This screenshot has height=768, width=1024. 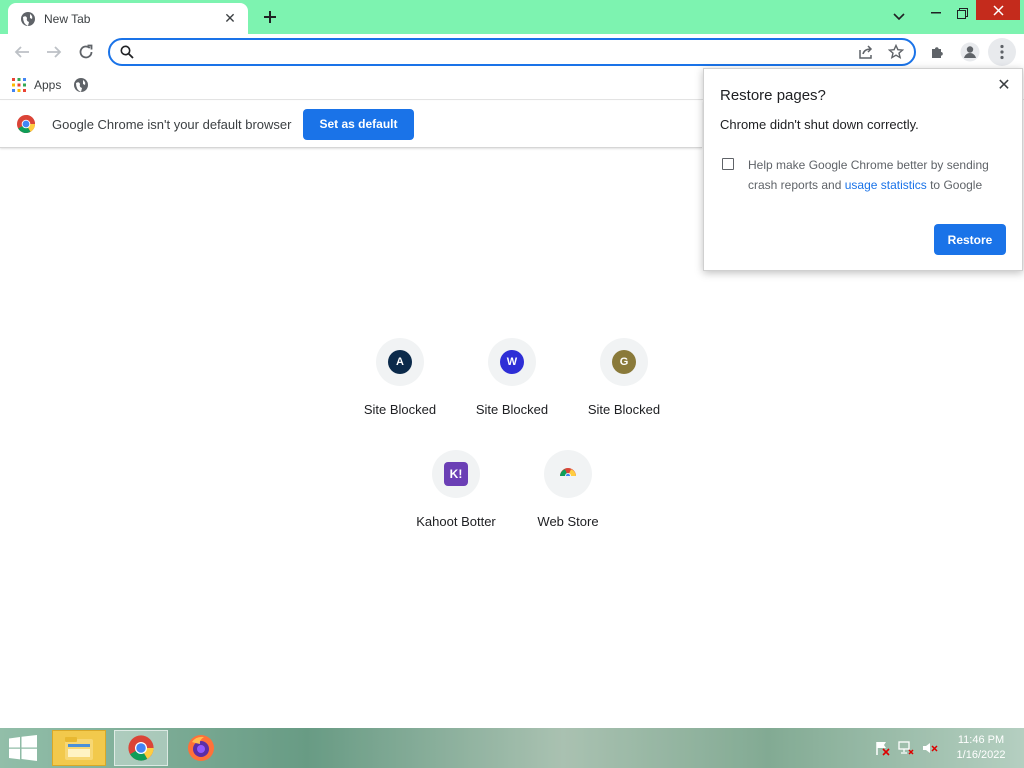 I want to click on clock-date: 1/16/2022, so click(x=981, y=755).